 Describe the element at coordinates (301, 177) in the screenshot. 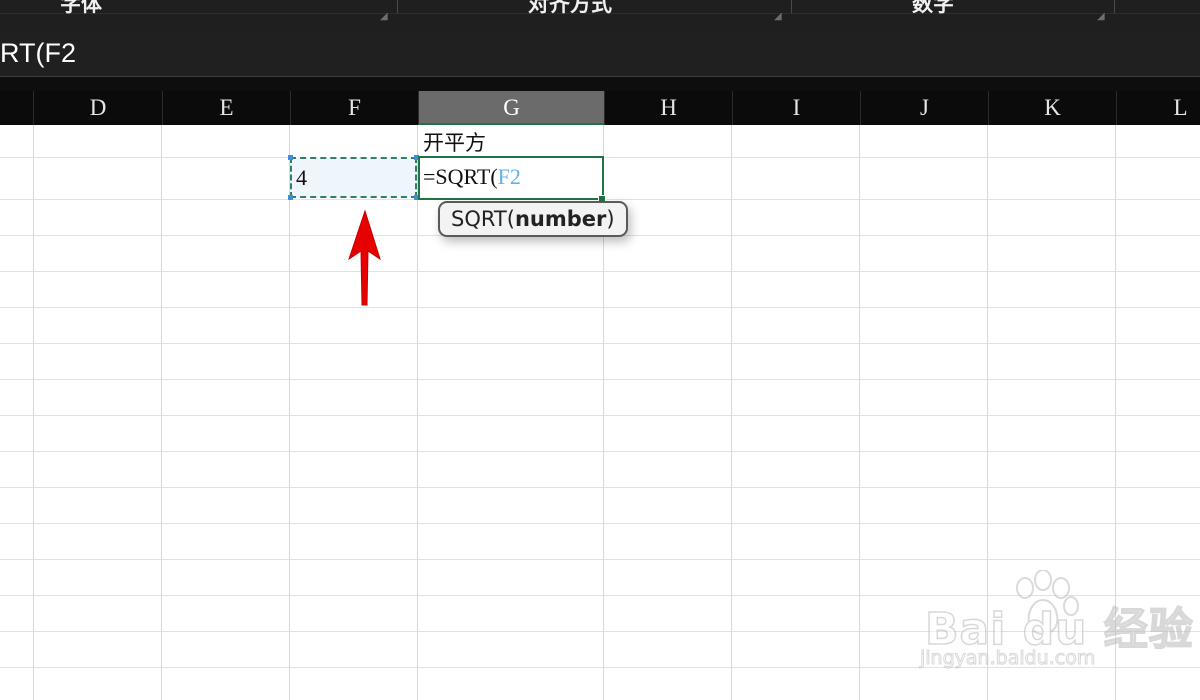

I see `cell-f2-value: 4` at that location.